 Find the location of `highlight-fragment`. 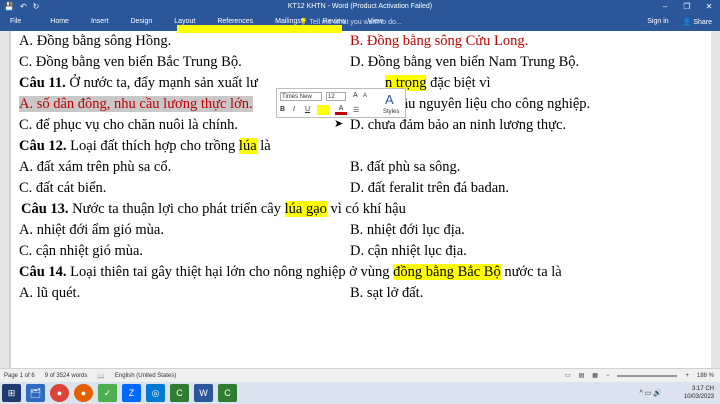

highlight-fragment is located at coordinates (259, 29).